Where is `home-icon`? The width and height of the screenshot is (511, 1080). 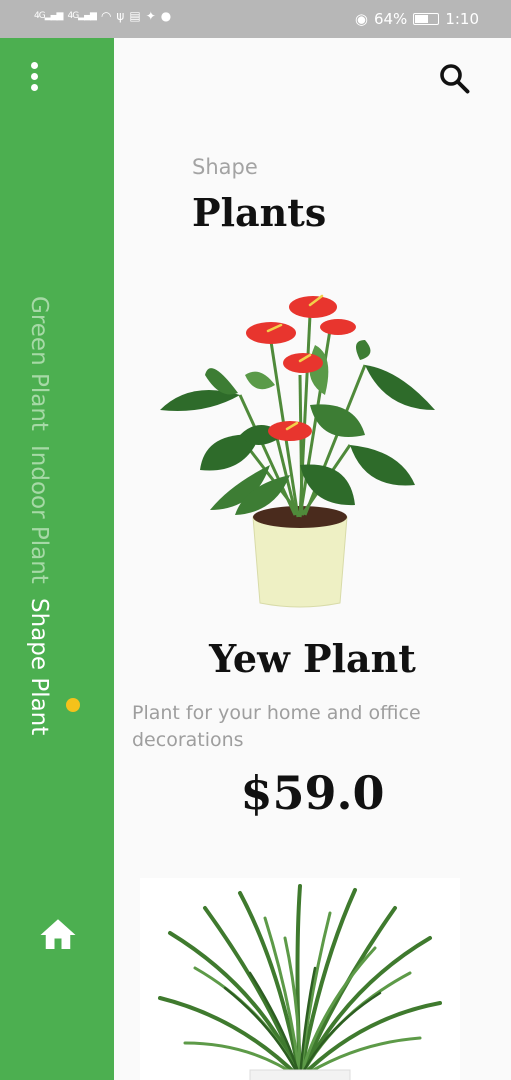 home-icon is located at coordinates (58, 935).